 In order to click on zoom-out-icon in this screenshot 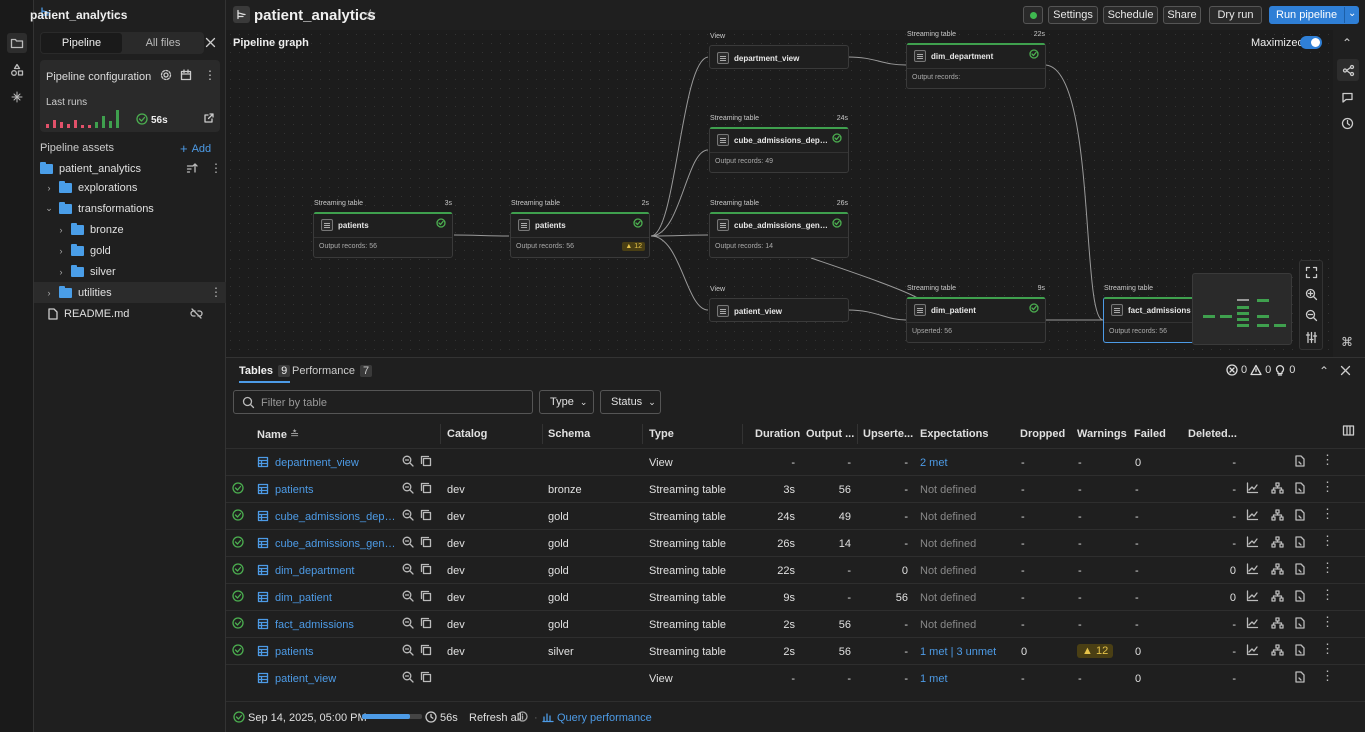, I will do `click(1311, 315)`.